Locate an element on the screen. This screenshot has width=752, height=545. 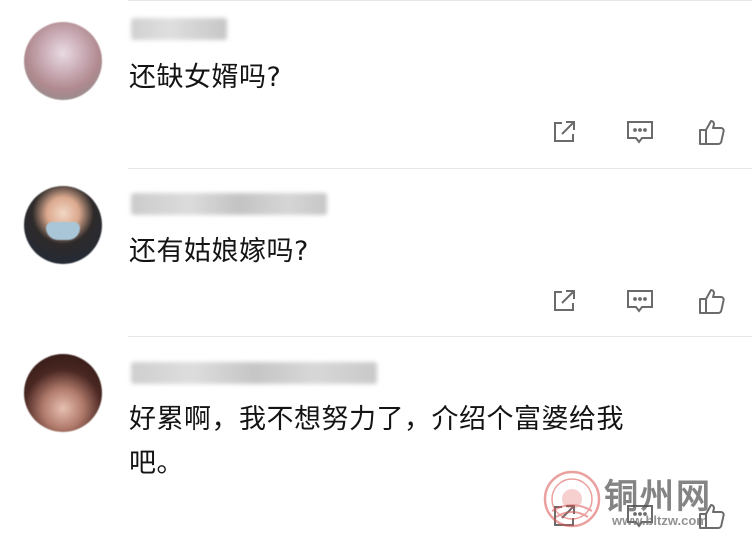
comment-text: 还缺女婿吗? is located at coordinates (205, 77).